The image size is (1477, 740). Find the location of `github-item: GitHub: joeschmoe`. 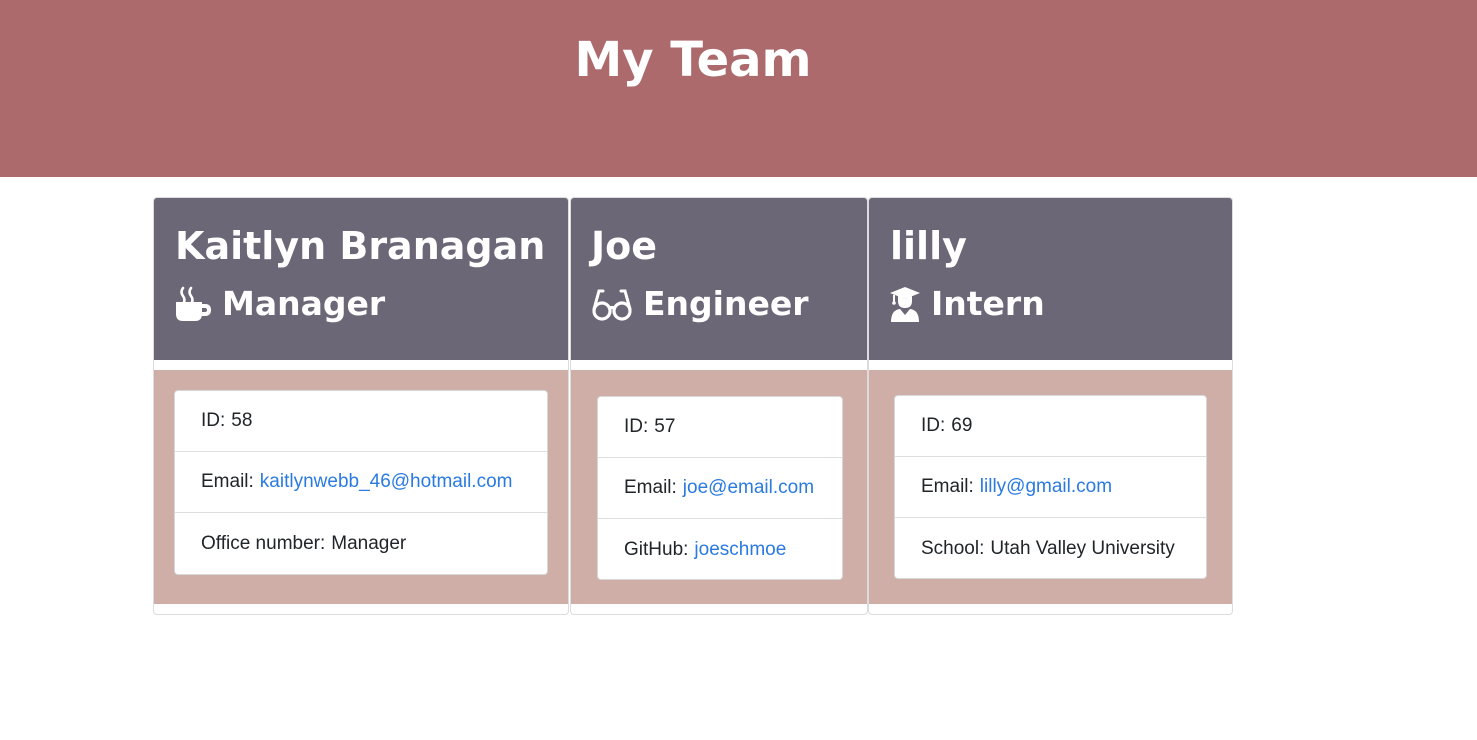

github-item: GitHub: joeschmoe is located at coordinates (720, 549).